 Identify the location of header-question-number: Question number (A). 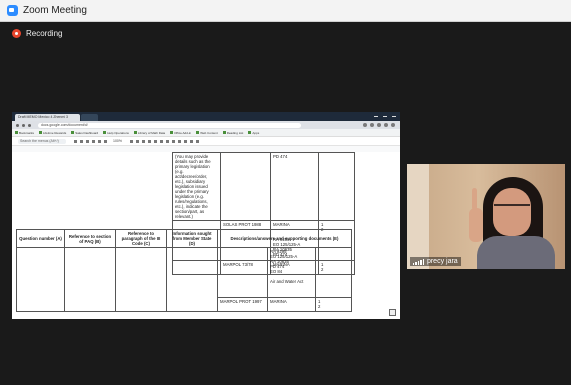
(40, 238).